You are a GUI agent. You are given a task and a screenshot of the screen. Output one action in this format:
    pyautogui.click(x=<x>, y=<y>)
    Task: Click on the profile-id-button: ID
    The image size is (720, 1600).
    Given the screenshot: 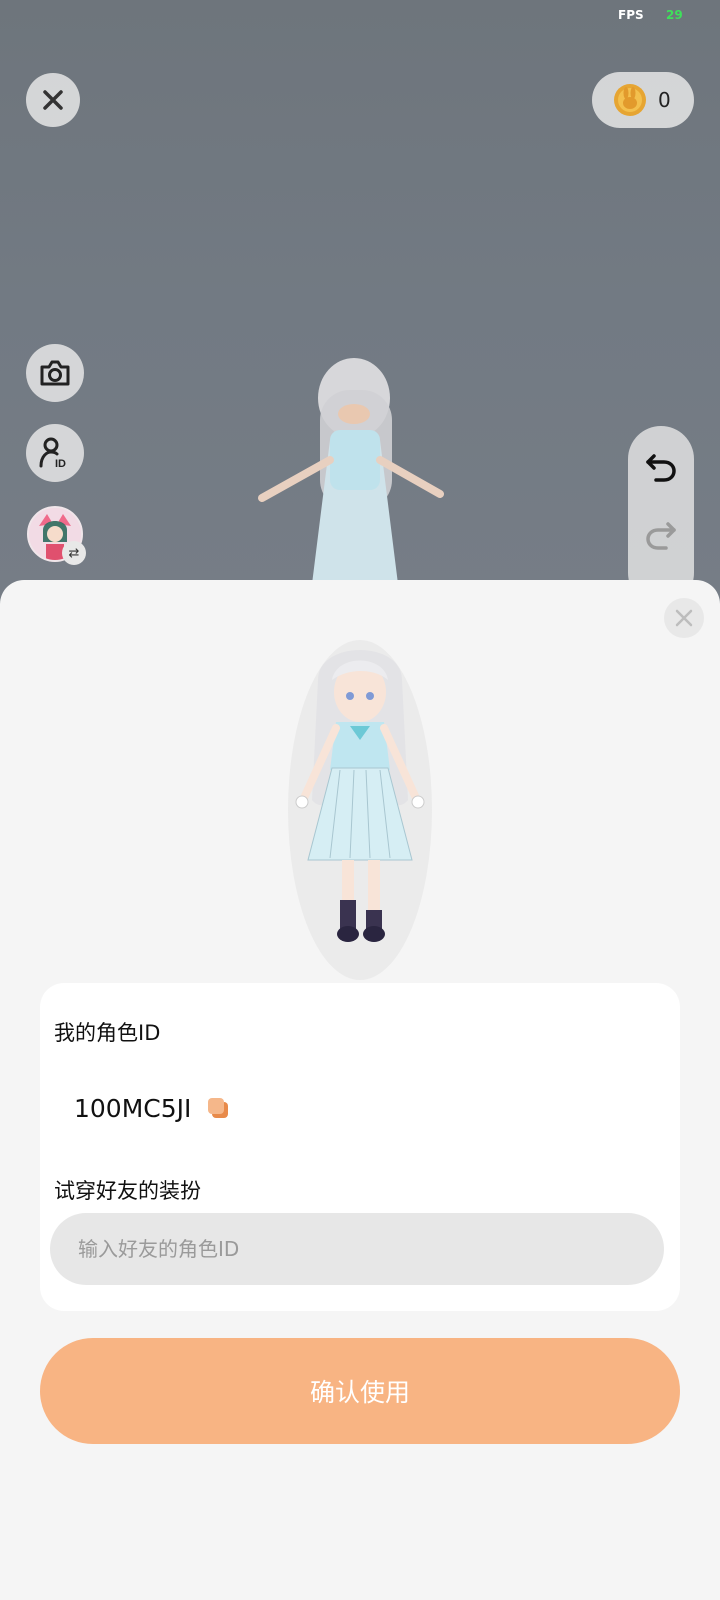 What is the action you would take?
    pyautogui.click(x=55, y=453)
    